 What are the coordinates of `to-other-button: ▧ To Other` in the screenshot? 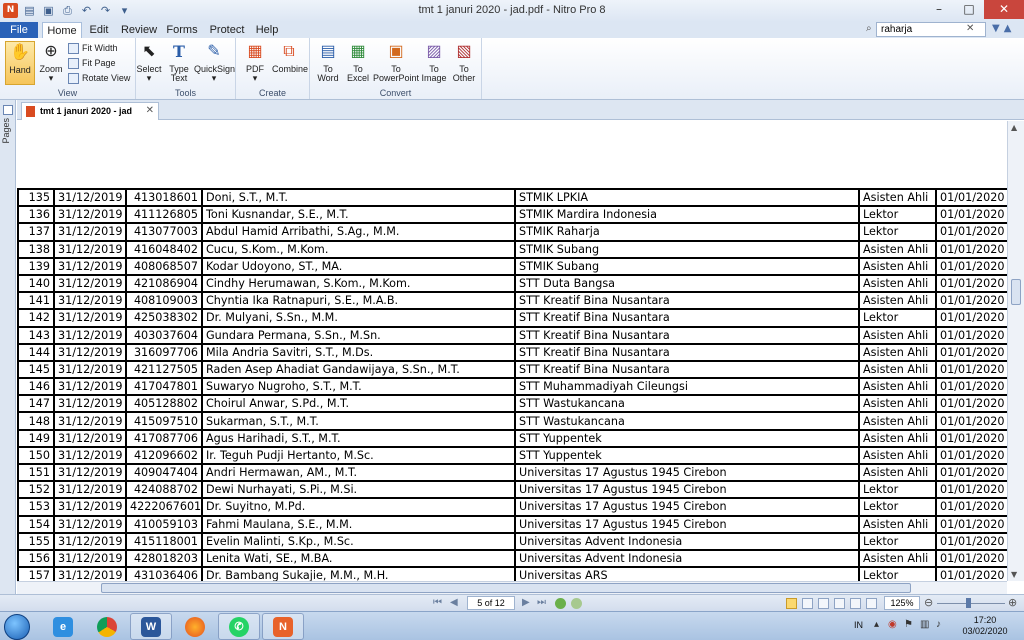 It's located at (464, 62).